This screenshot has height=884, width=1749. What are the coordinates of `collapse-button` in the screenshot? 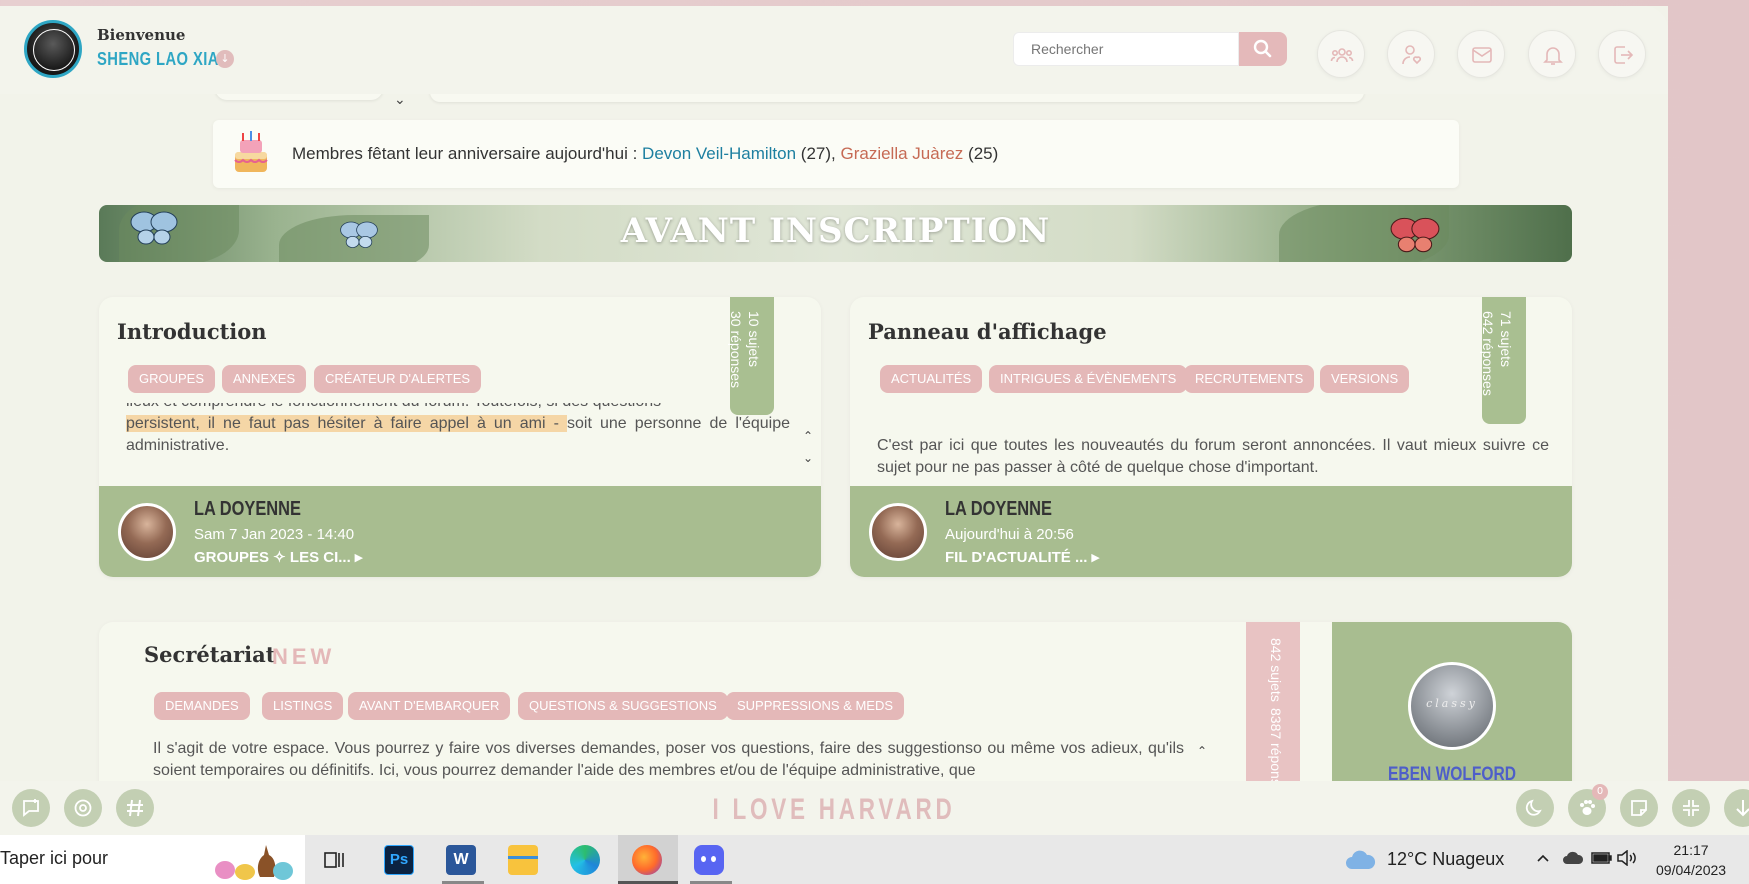 It's located at (1691, 808).